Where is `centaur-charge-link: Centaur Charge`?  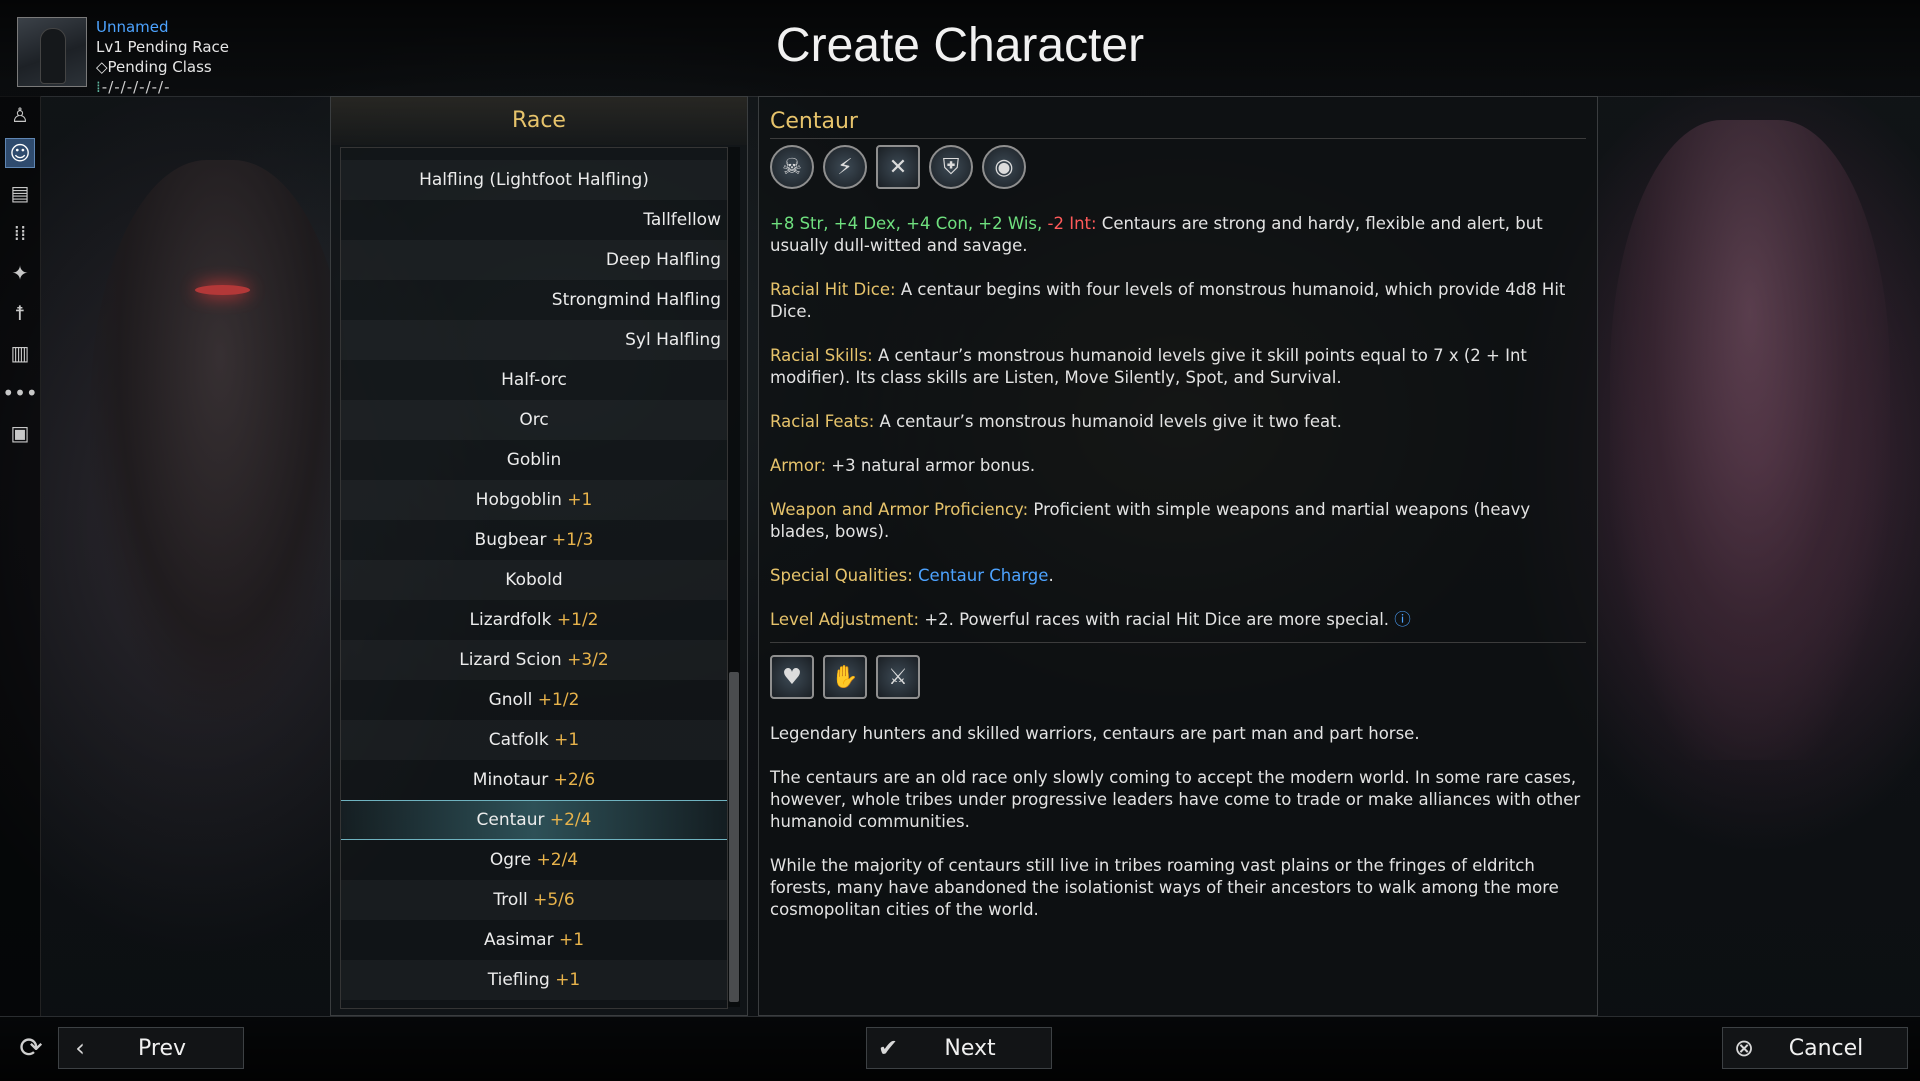 centaur-charge-link: Centaur Charge is located at coordinates (983, 575).